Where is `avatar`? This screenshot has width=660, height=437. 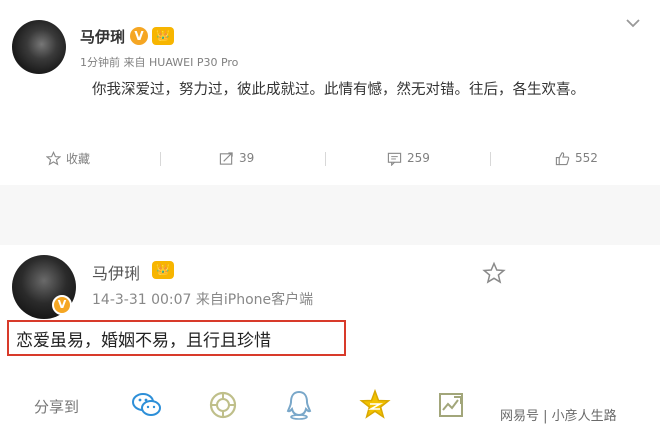
avatar is located at coordinates (39, 47).